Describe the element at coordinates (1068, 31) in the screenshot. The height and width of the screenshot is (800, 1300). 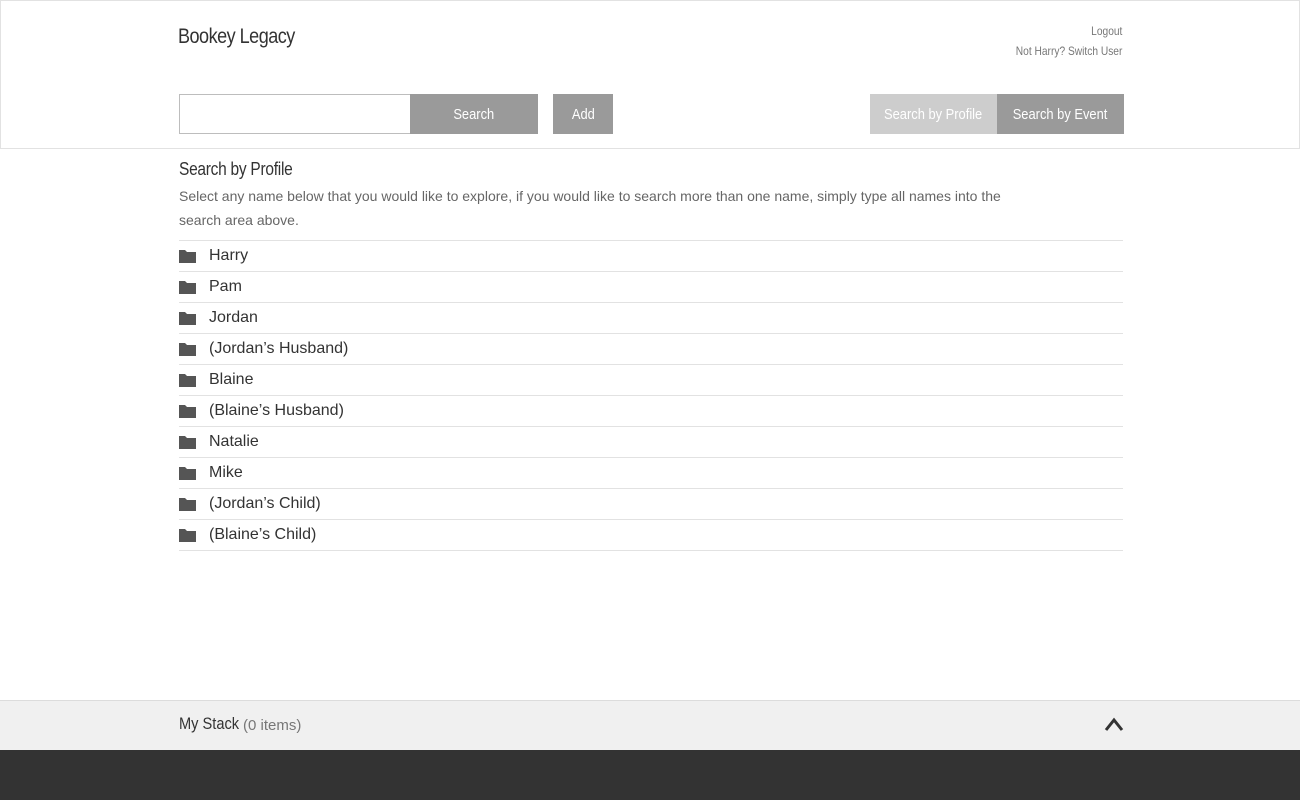
I see `logout-link: Logout` at that location.